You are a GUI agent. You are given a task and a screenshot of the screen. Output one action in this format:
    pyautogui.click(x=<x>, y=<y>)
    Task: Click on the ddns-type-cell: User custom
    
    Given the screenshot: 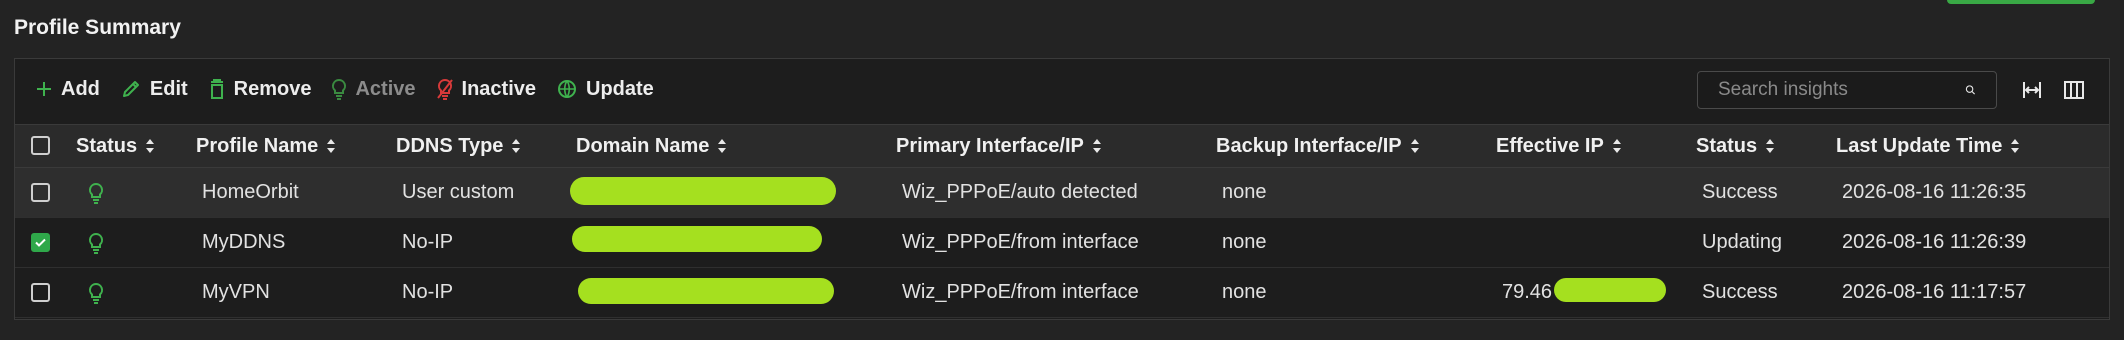 What is the action you would take?
    pyautogui.click(x=458, y=192)
    